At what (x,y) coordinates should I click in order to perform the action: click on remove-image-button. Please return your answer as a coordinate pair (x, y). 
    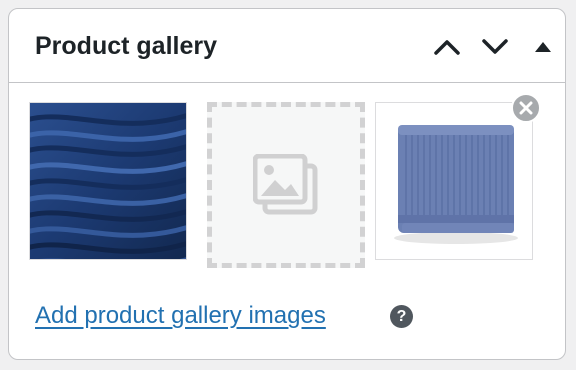
    Looking at the image, I should click on (526, 108).